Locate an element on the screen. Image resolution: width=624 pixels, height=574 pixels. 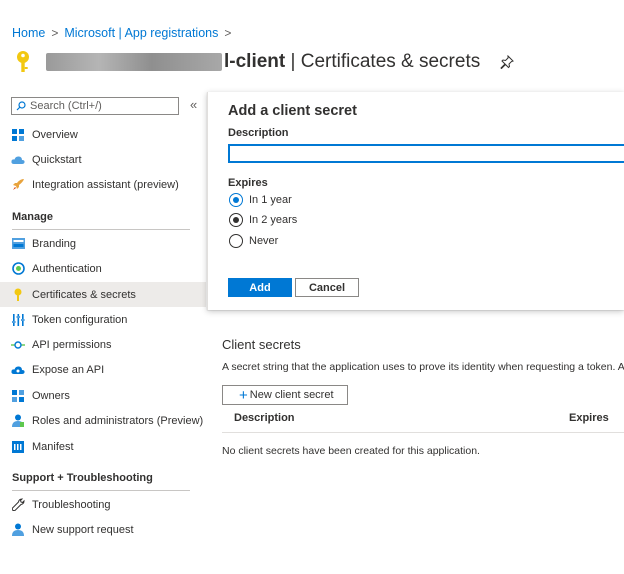
sidebar-item-new-support-request: New support request is located at coordinates (103, 529).